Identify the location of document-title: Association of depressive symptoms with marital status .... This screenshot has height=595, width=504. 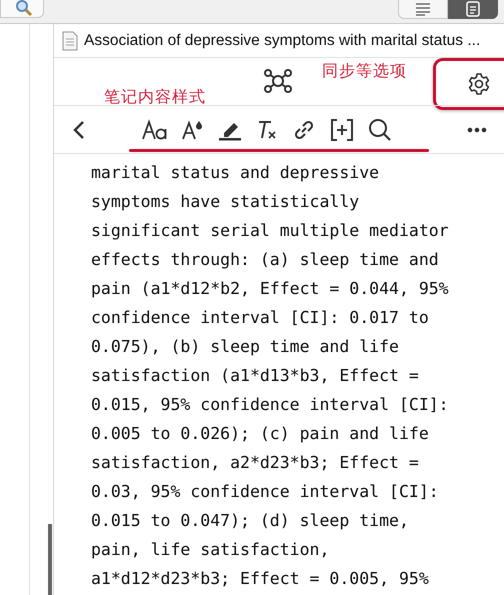
(282, 41).